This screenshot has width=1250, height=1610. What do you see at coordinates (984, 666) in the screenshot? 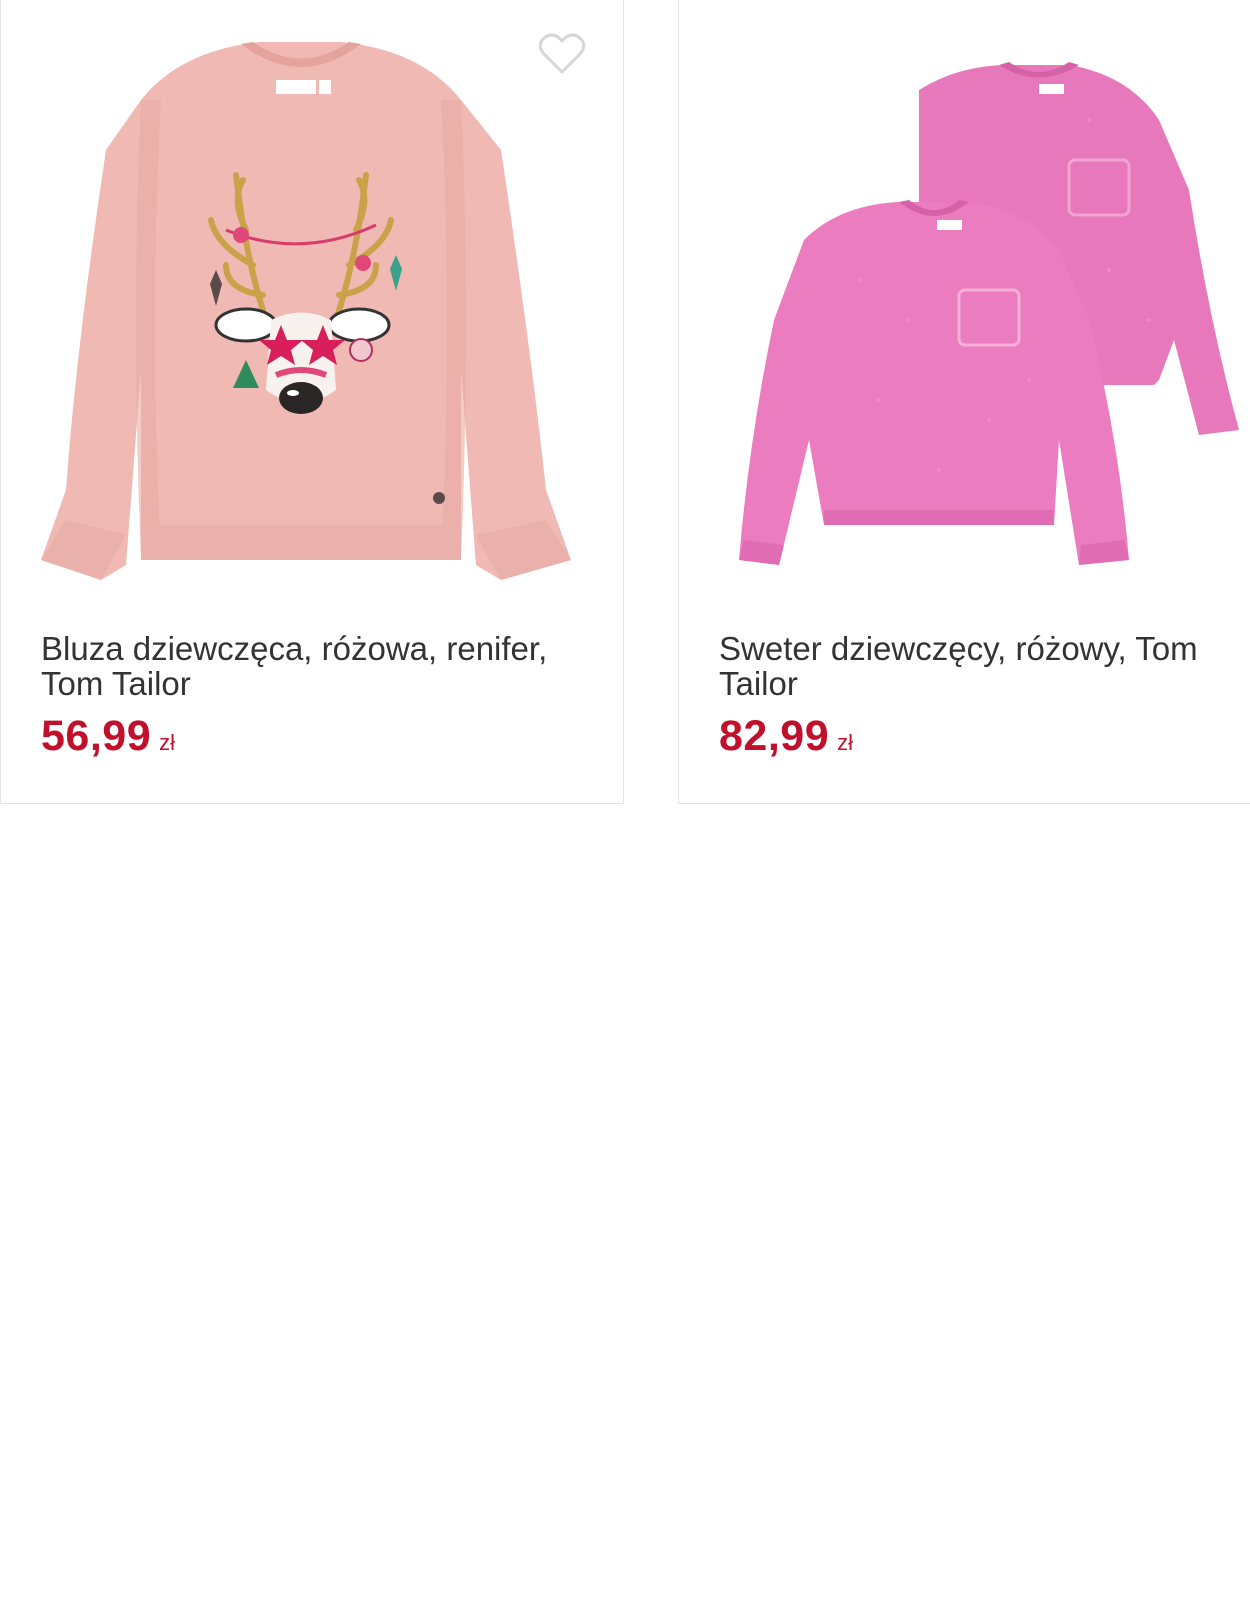
I see `product-title: Sweter dziewczęcy, różowy, Tom Tailor` at bounding box center [984, 666].